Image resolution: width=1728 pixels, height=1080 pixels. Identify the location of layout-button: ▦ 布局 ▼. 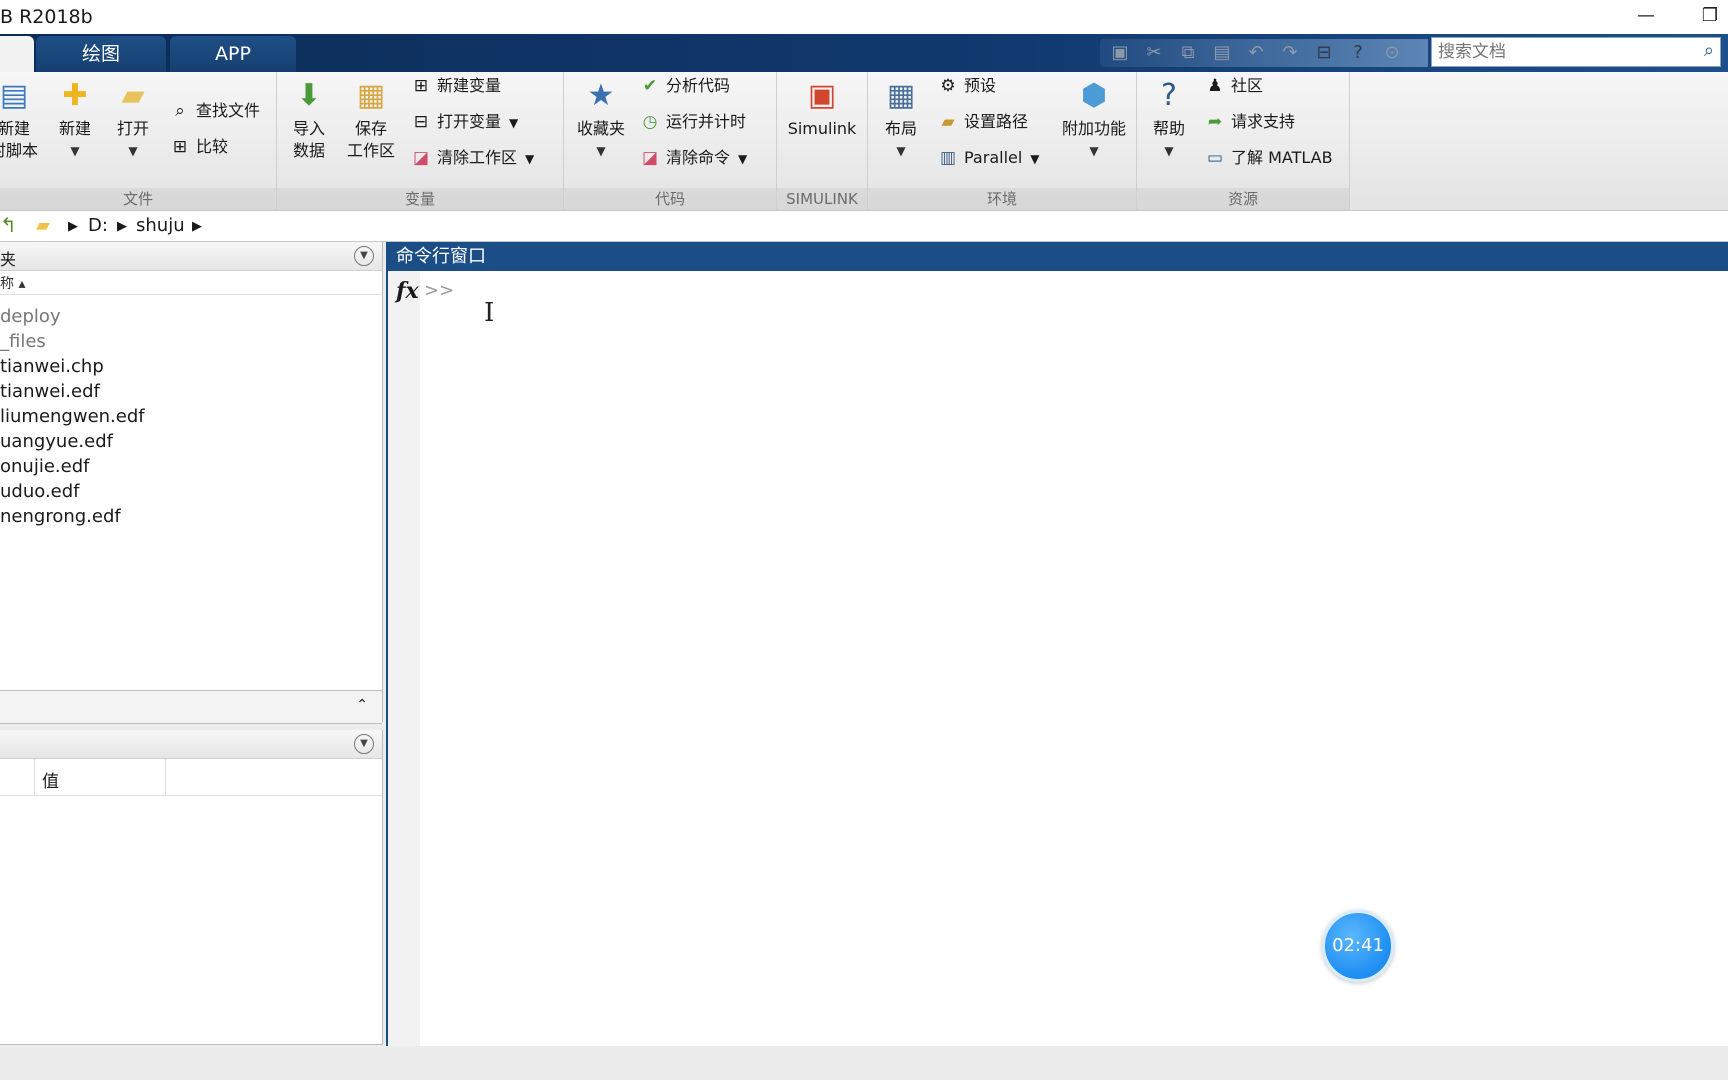
(901, 120).